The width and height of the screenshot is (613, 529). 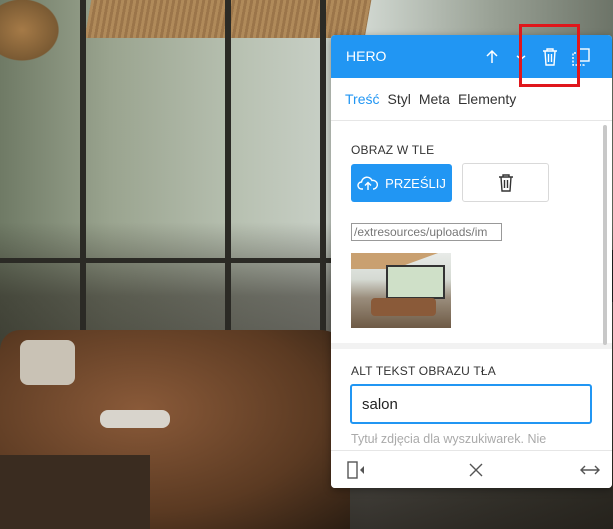 I want to click on panel-title: HERO, so click(x=366, y=56).